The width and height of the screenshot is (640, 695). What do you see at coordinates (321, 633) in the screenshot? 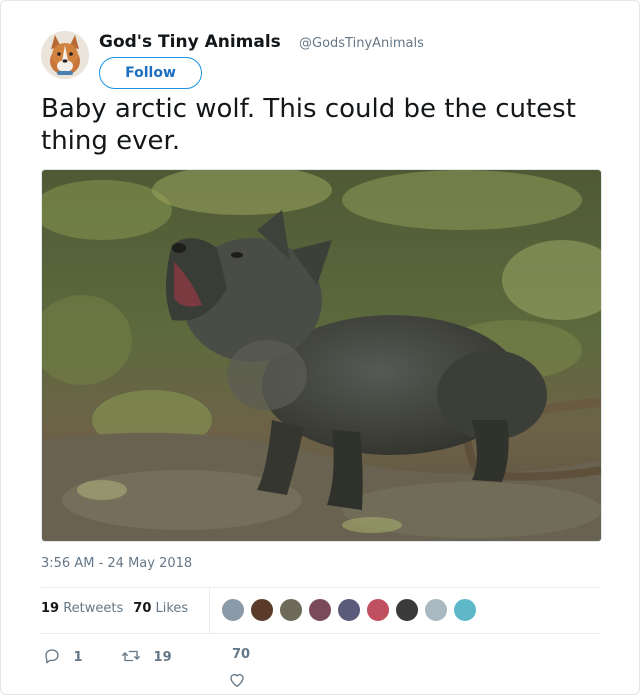
I see `divider-bottom` at bounding box center [321, 633].